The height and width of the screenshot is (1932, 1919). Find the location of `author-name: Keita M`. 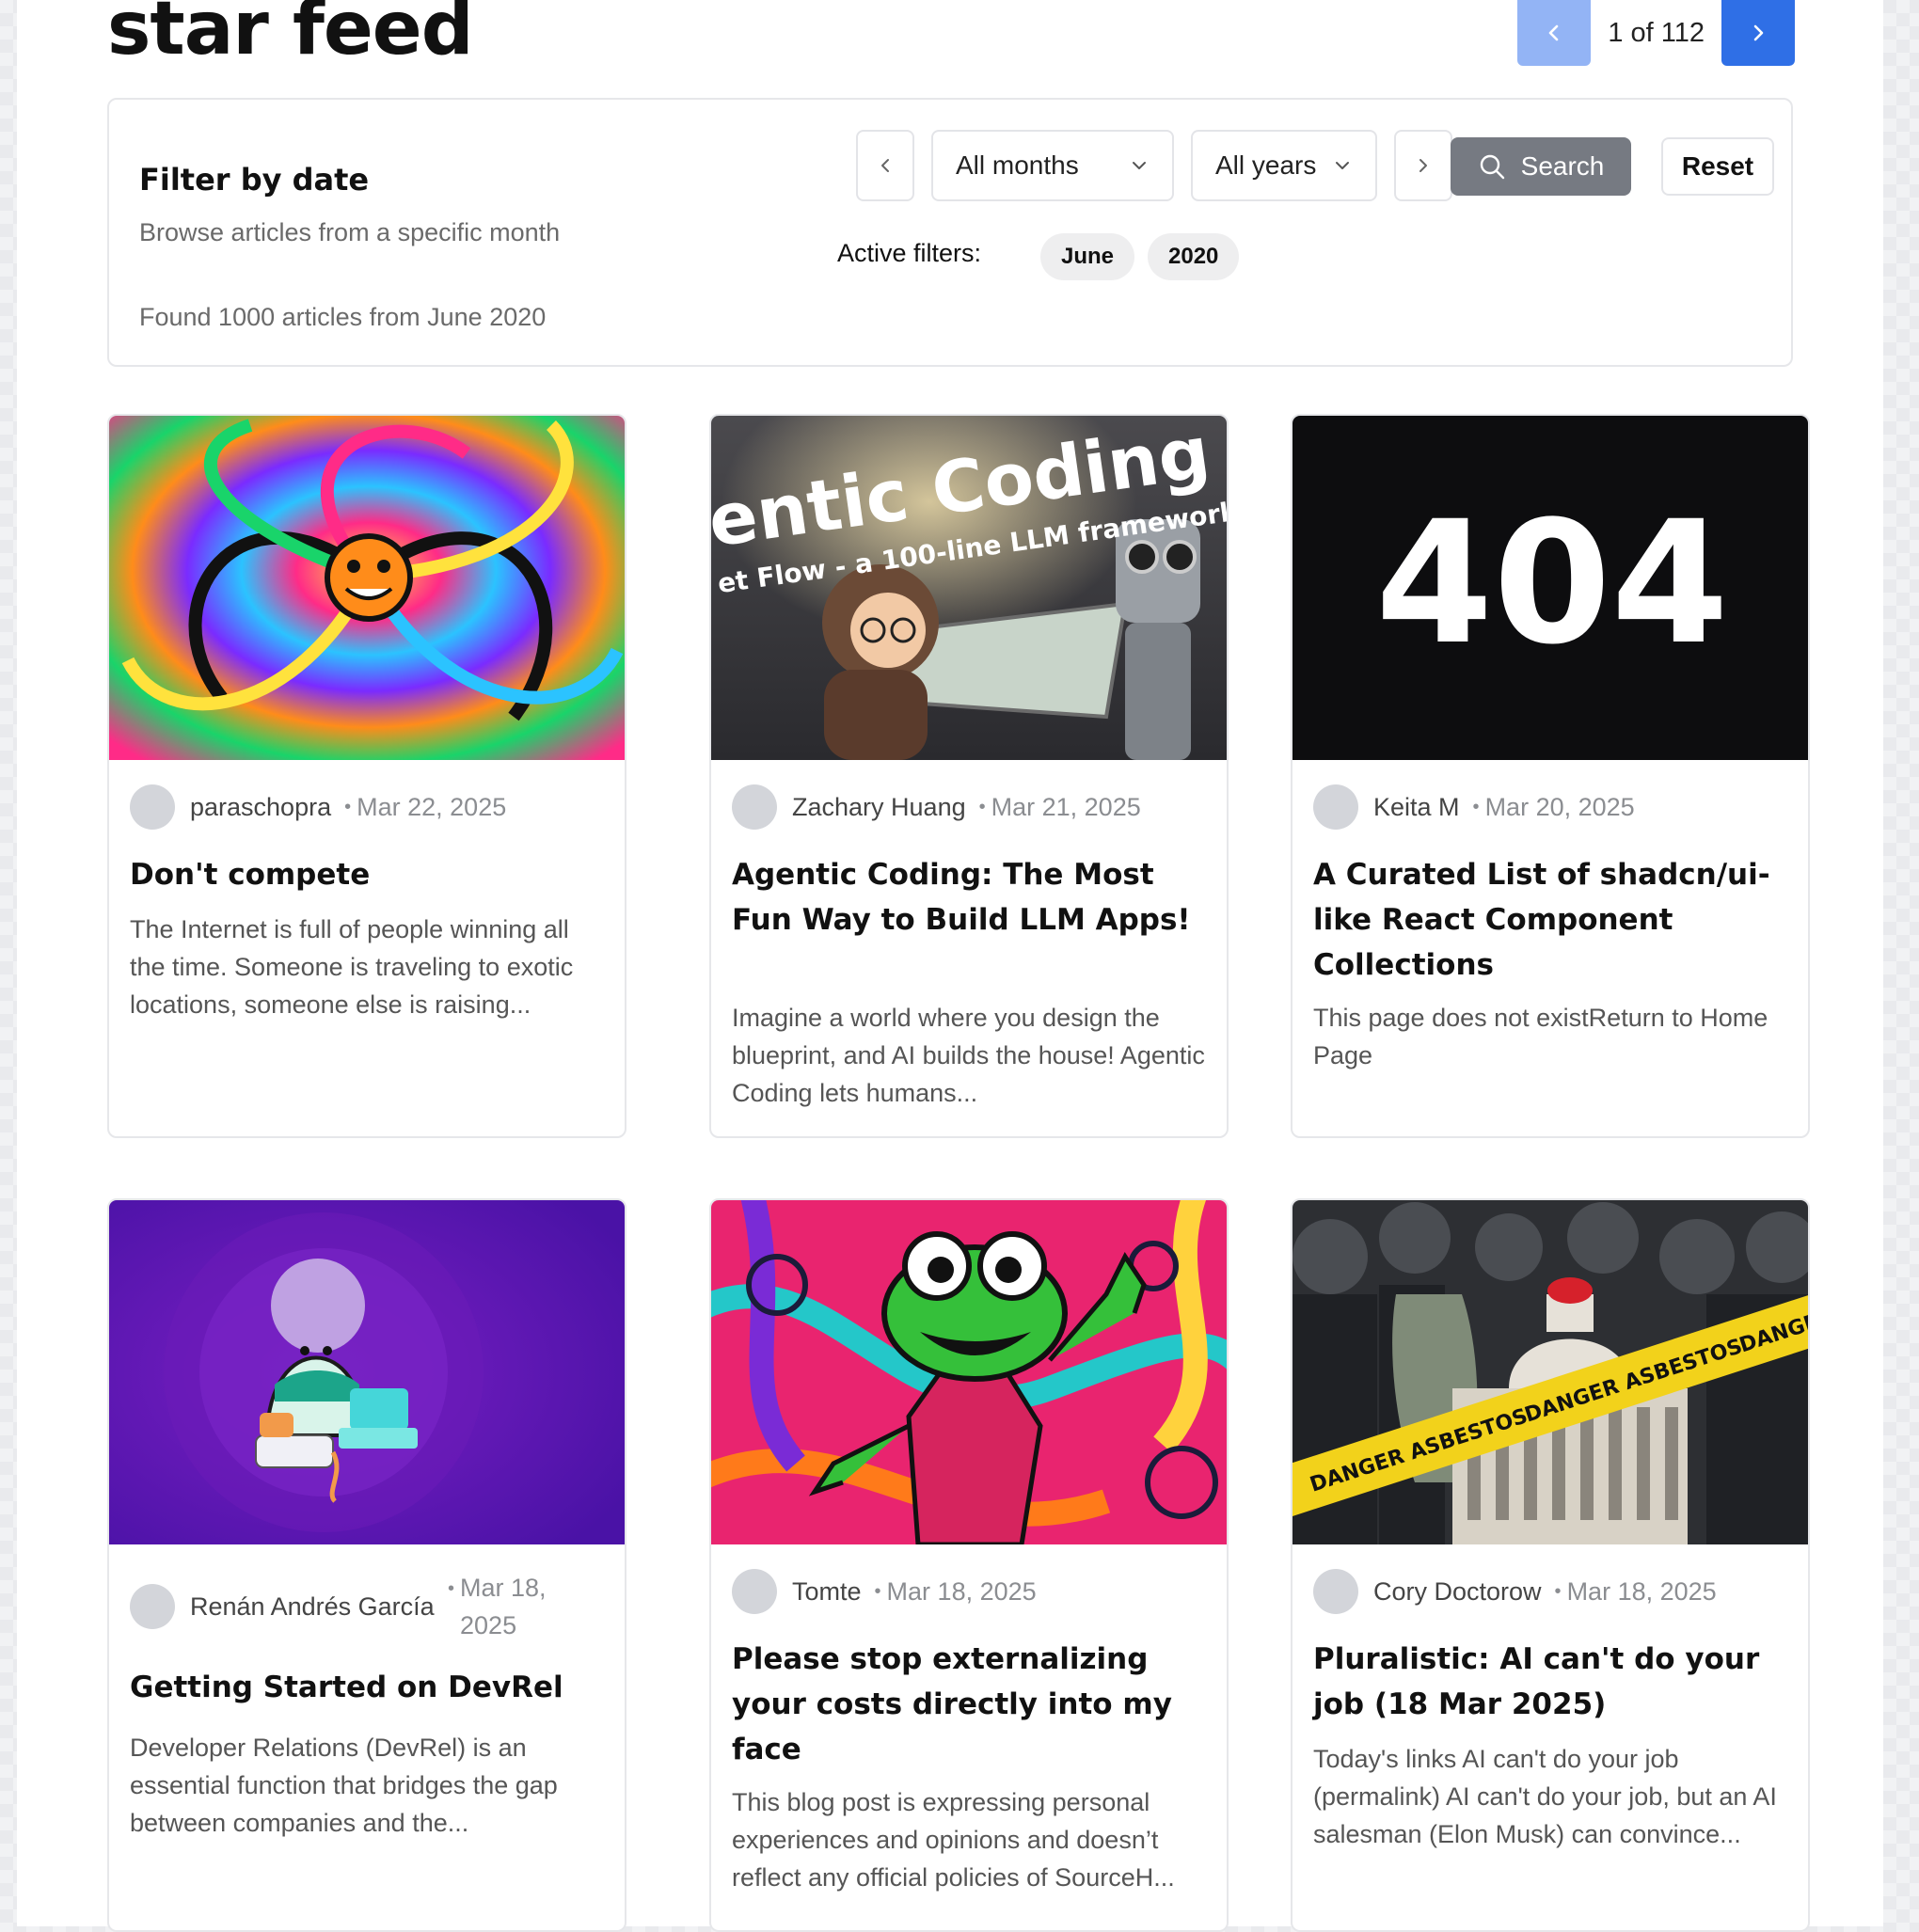

author-name: Keita M is located at coordinates (1416, 807).